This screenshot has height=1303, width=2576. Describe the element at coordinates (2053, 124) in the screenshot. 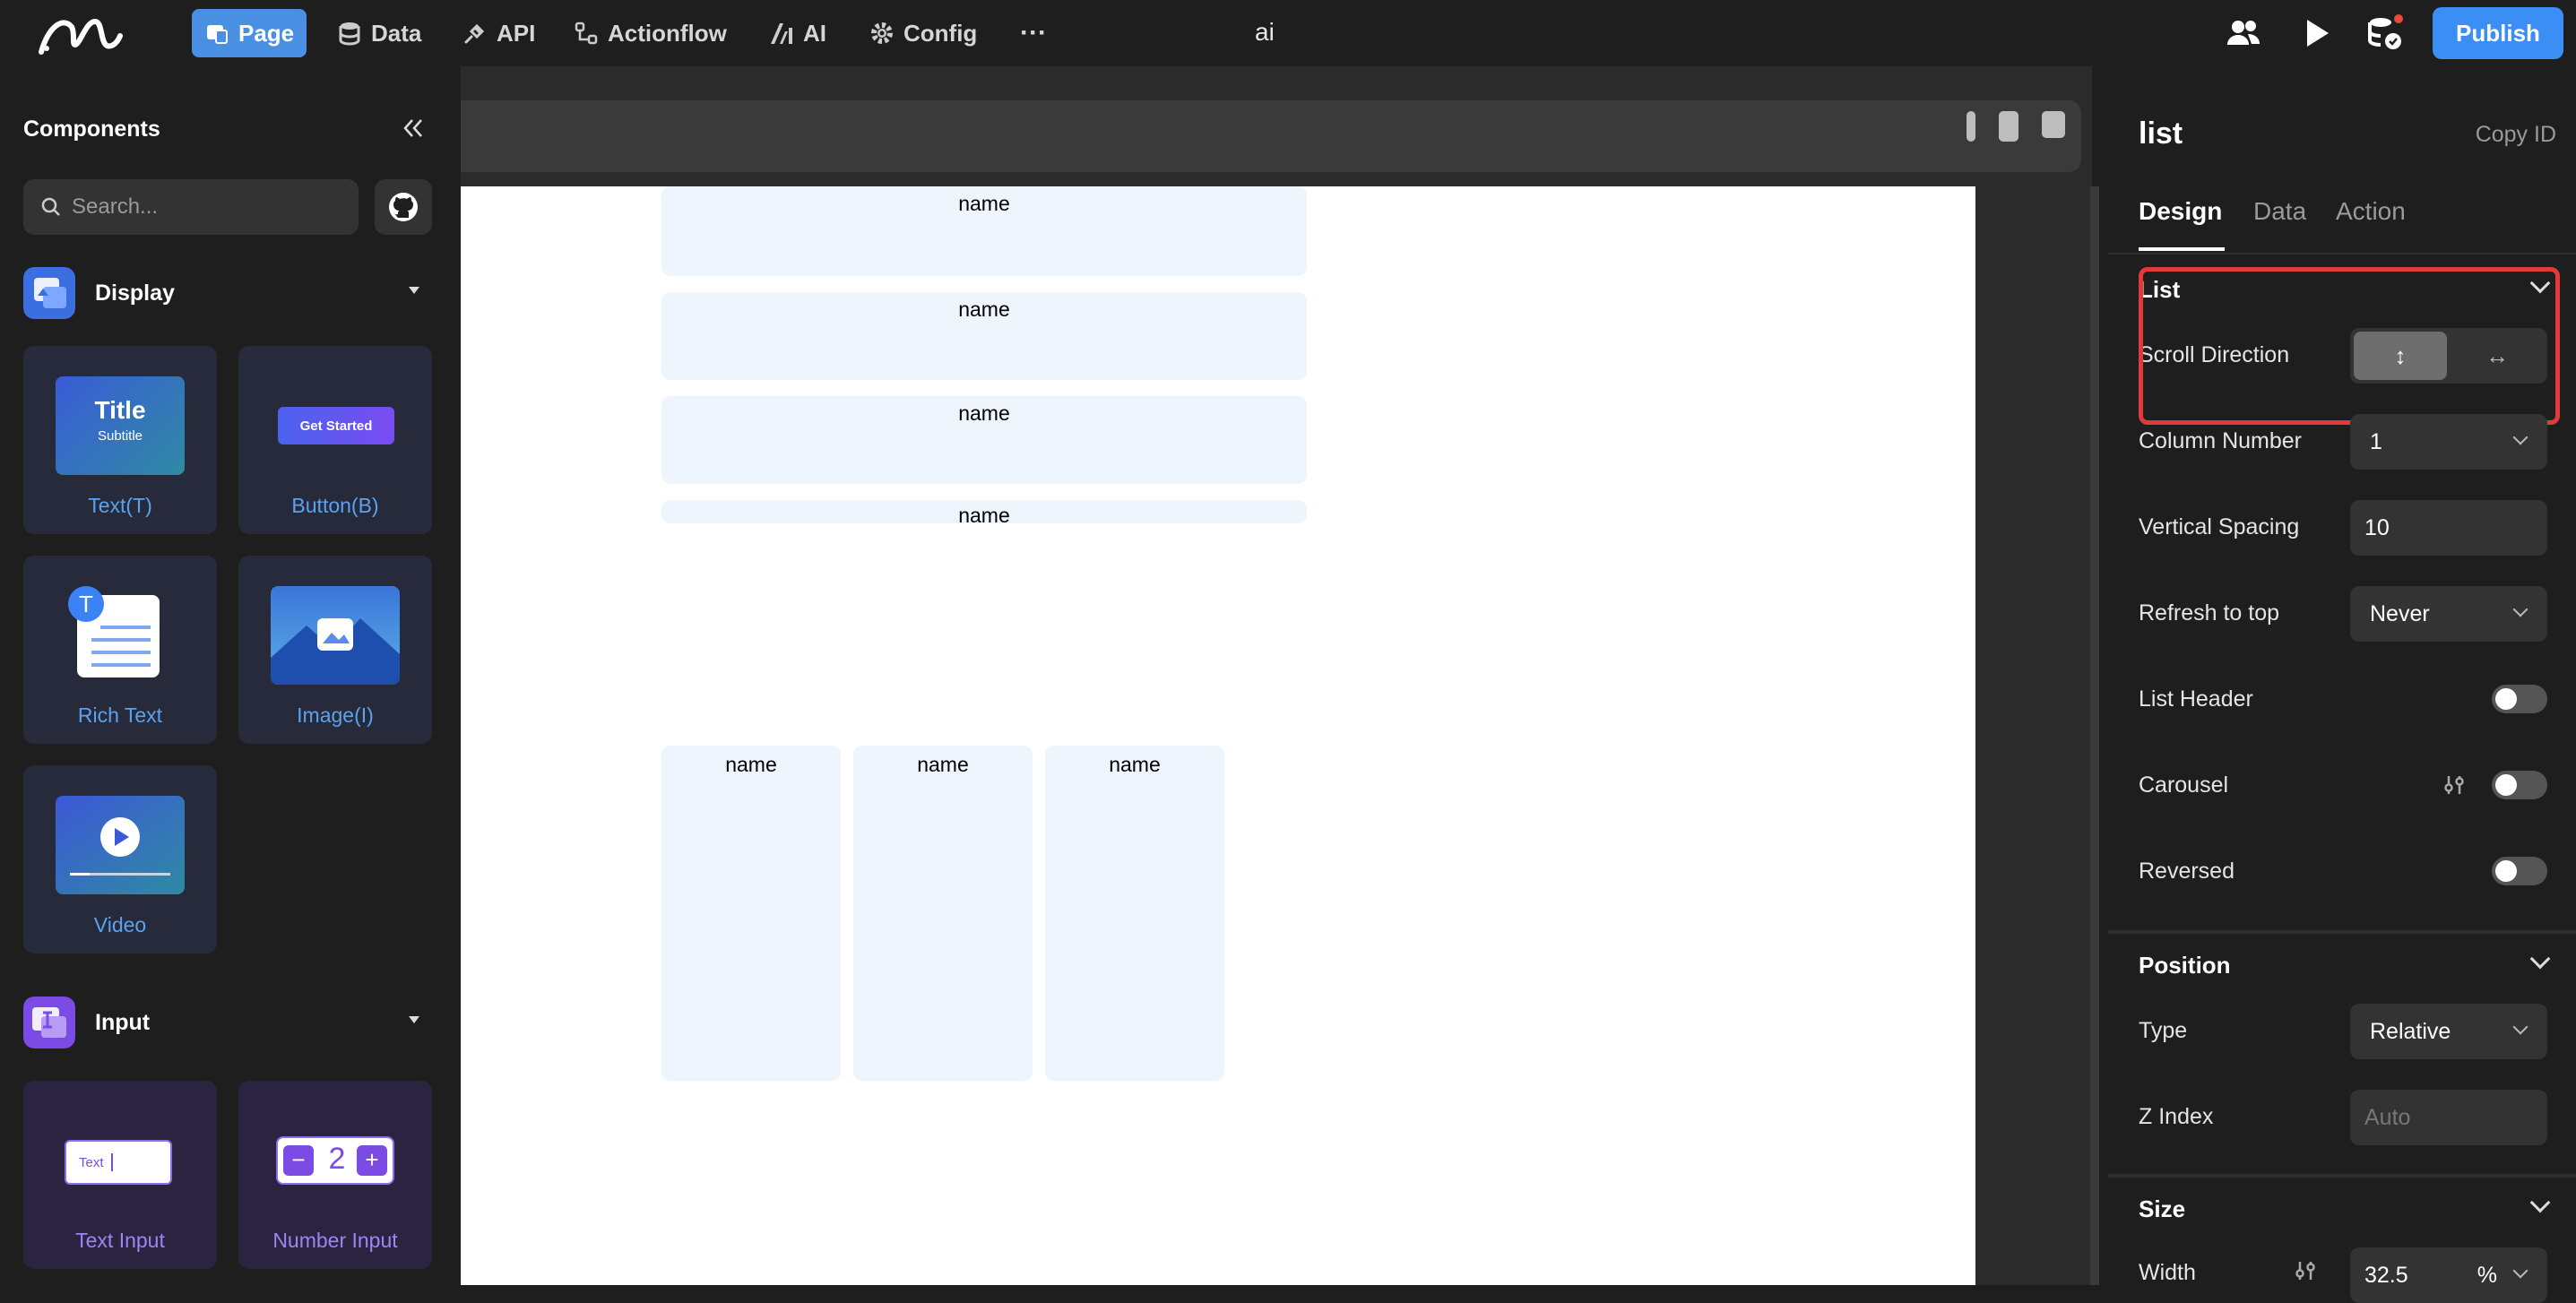

I see `mobile-device-icon` at that location.